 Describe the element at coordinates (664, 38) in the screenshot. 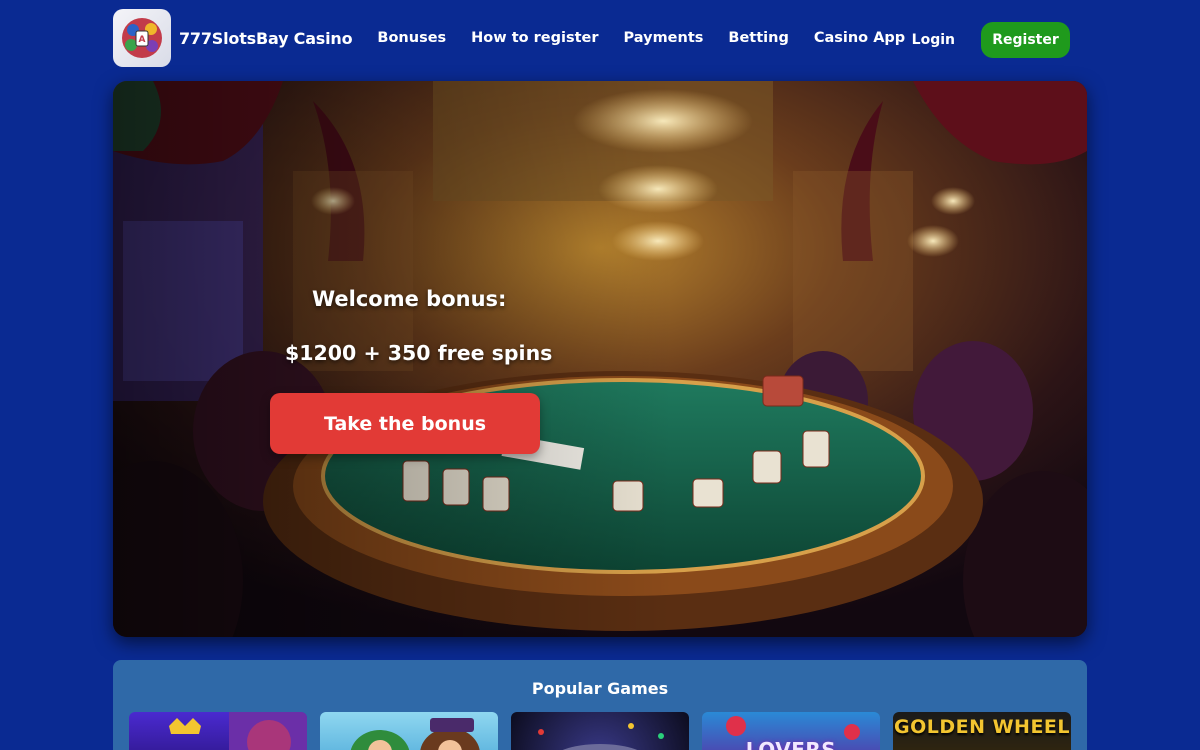

I see `nav-payments: Payments` at that location.